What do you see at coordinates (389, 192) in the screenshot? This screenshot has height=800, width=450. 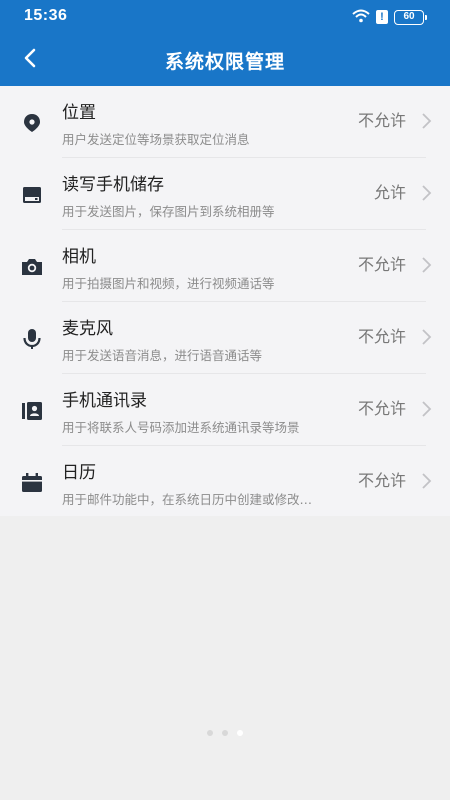 I see `permission-status: 允许` at bounding box center [389, 192].